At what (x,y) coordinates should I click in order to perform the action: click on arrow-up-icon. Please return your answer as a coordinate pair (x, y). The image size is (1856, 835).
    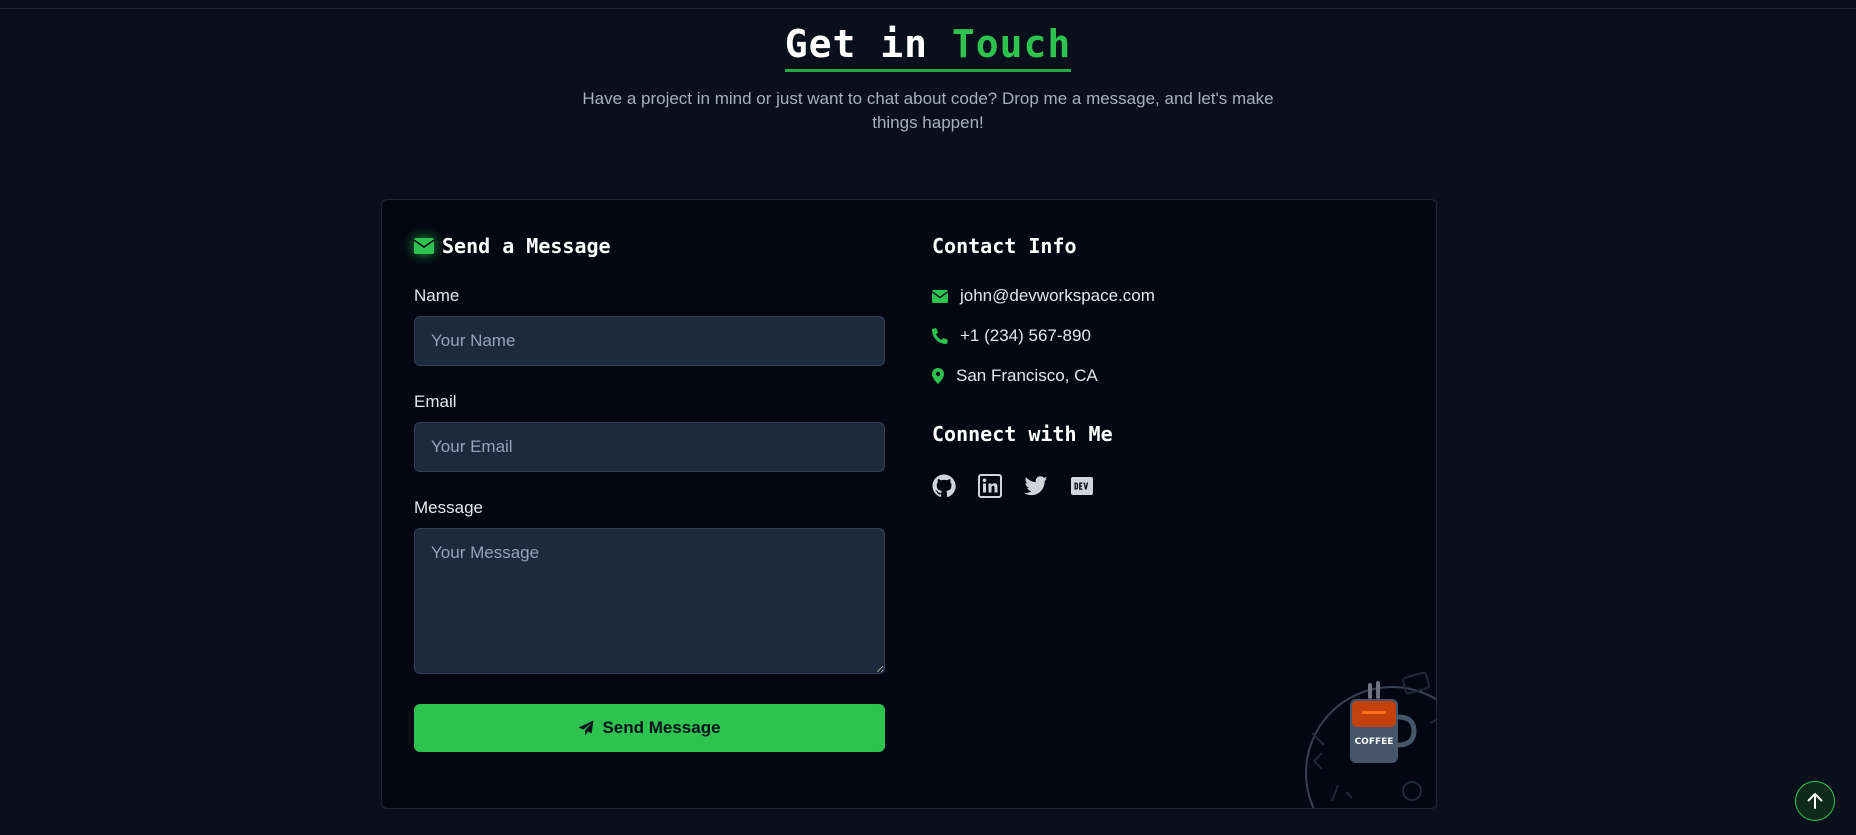
    Looking at the image, I should click on (1815, 801).